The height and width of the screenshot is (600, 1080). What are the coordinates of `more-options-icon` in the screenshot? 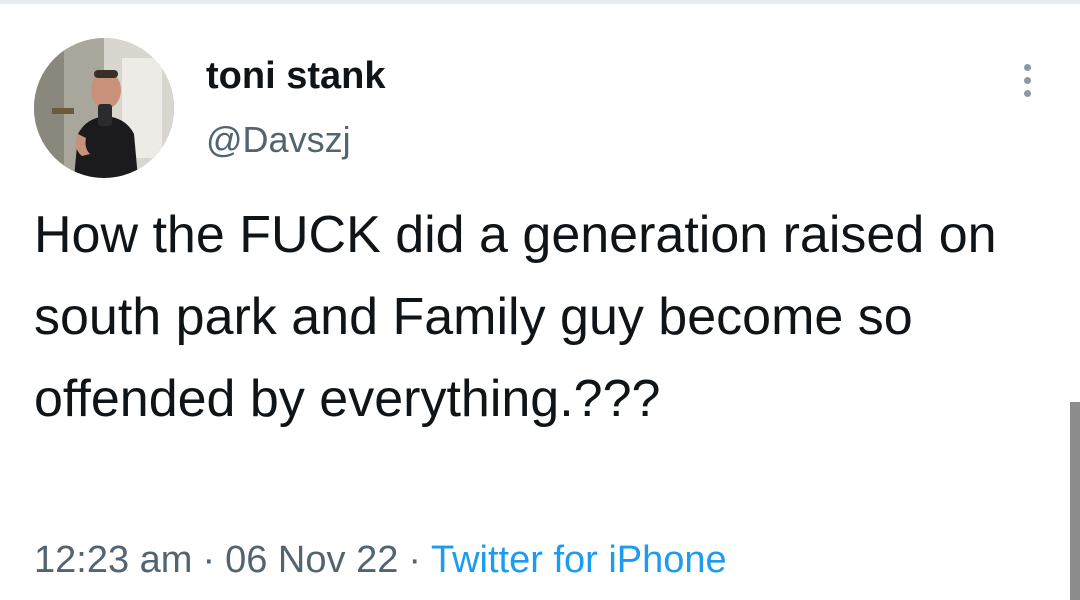 It's located at (1027, 80).